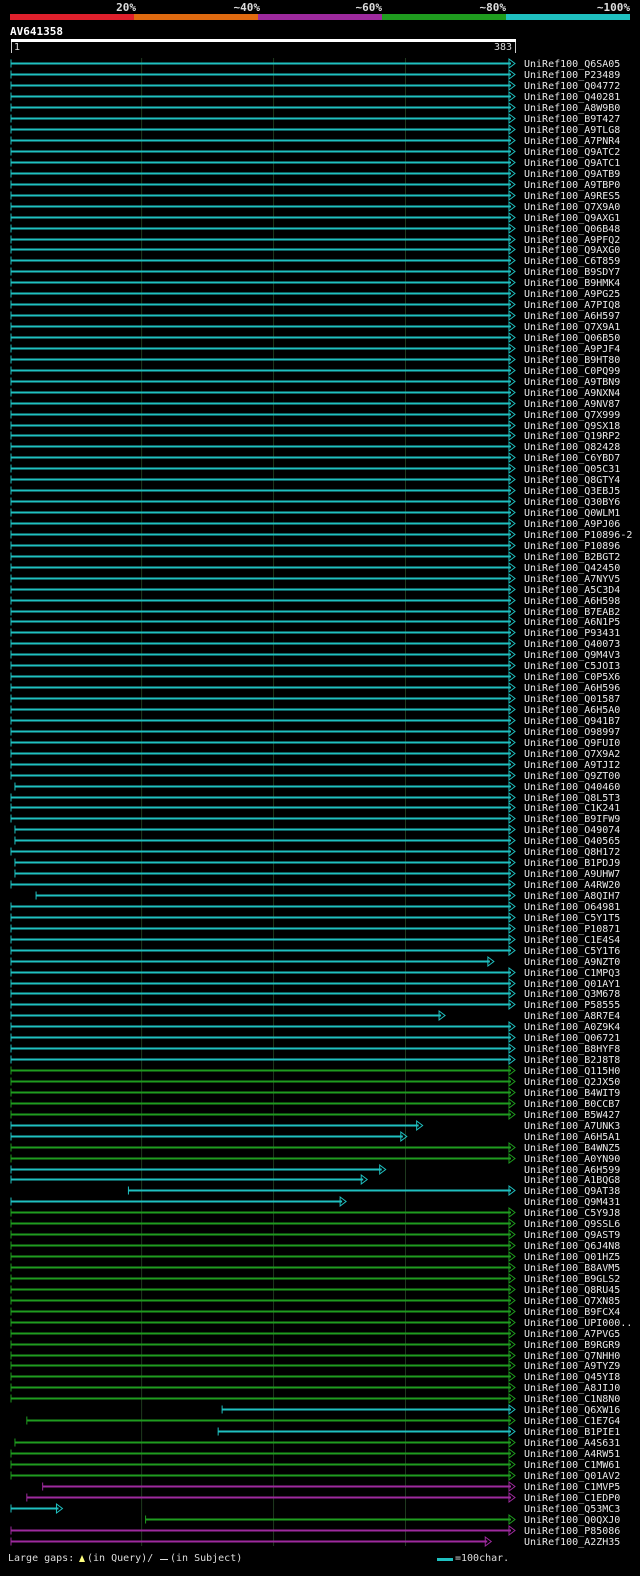  Describe the element at coordinates (572, 688) in the screenshot. I see `hit-label: UniRef100_A6H596` at that location.